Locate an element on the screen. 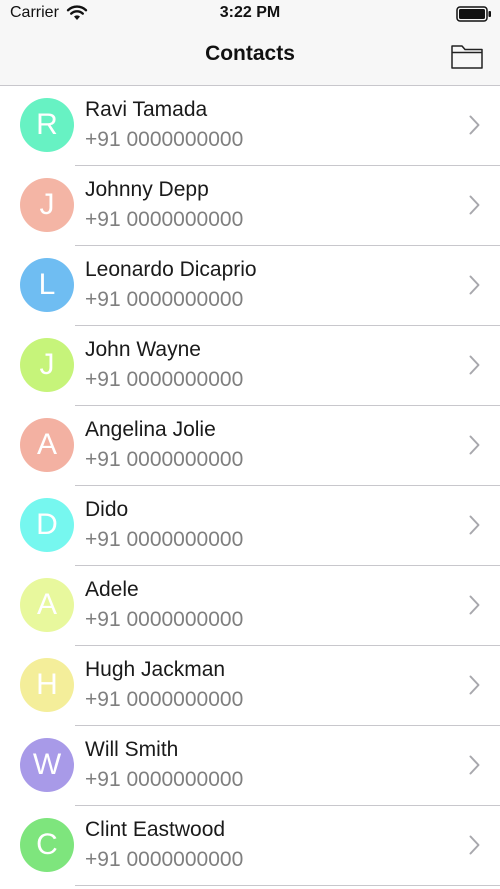 The width and height of the screenshot is (500, 889). contact-row: A Angelina Jolie +91 0000000000 is located at coordinates (250, 446).